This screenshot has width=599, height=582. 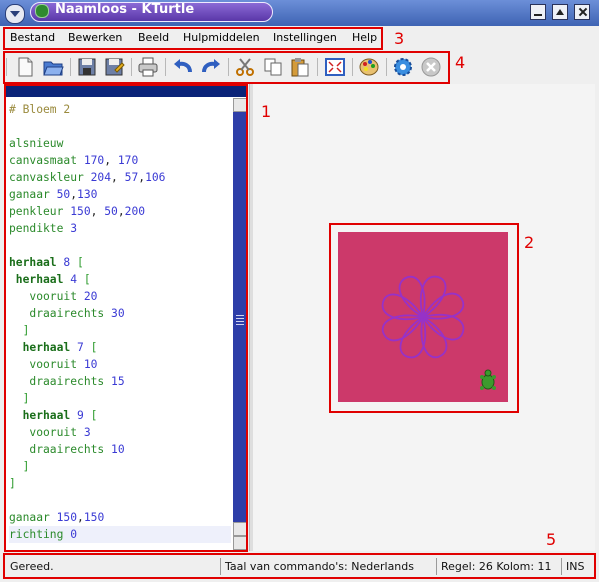 I want to click on annotation-label-1: 1, so click(x=266, y=111).